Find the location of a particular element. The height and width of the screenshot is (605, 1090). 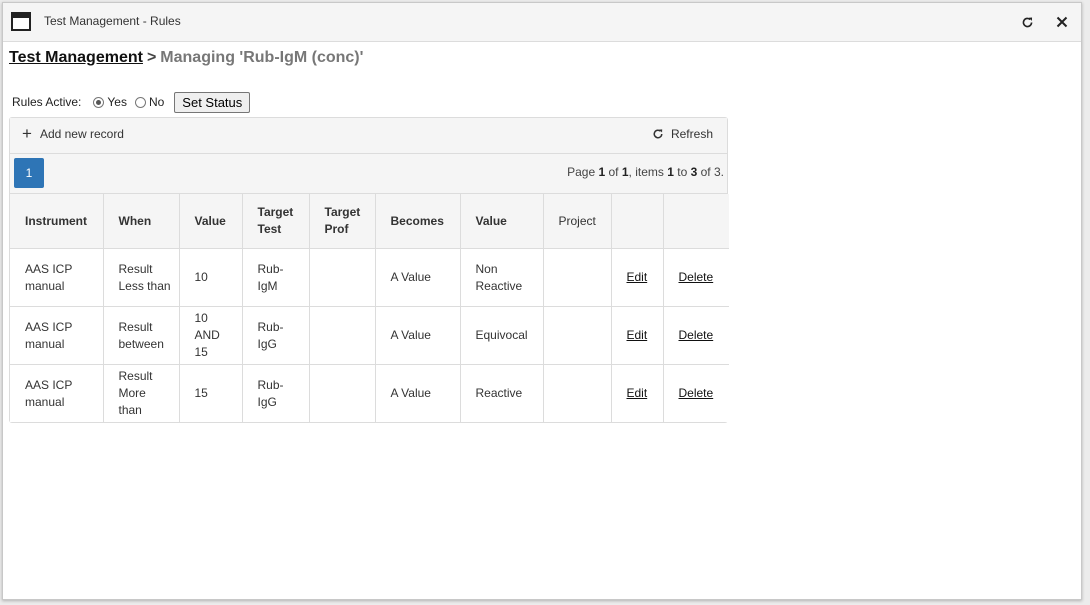

add-new-record-label: Add new record is located at coordinates (81, 134).